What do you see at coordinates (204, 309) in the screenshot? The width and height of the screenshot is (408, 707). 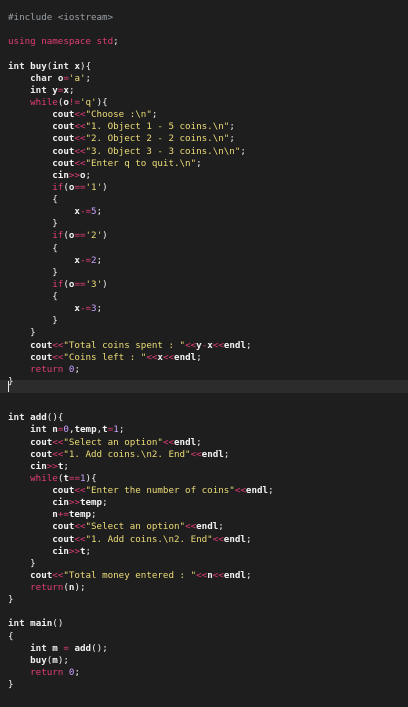 I see `code-line: x-=3;` at bounding box center [204, 309].